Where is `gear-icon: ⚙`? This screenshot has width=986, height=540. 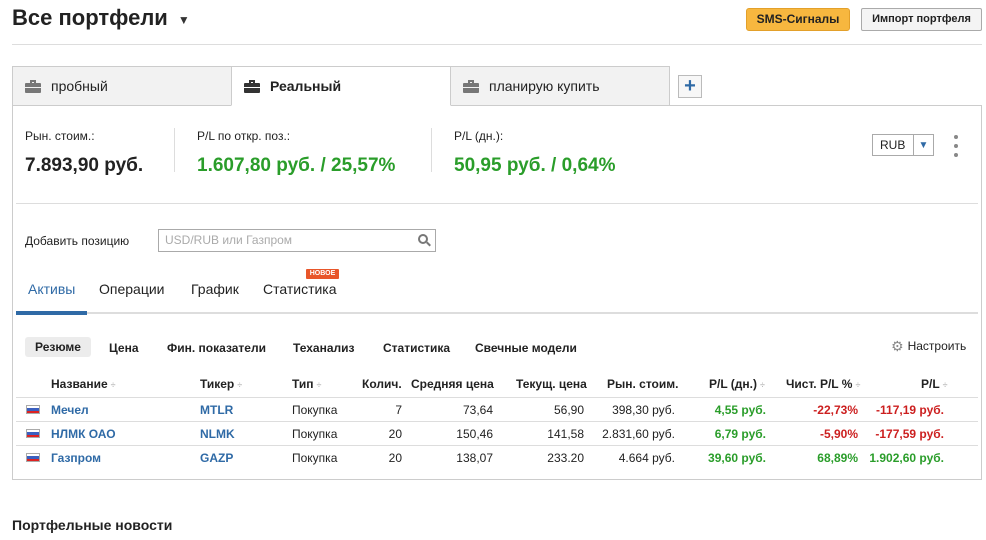 gear-icon: ⚙ is located at coordinates (897, 346).